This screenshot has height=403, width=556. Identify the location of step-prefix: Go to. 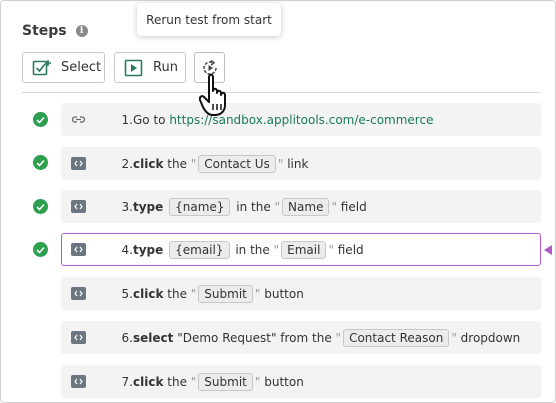
(151, 119).